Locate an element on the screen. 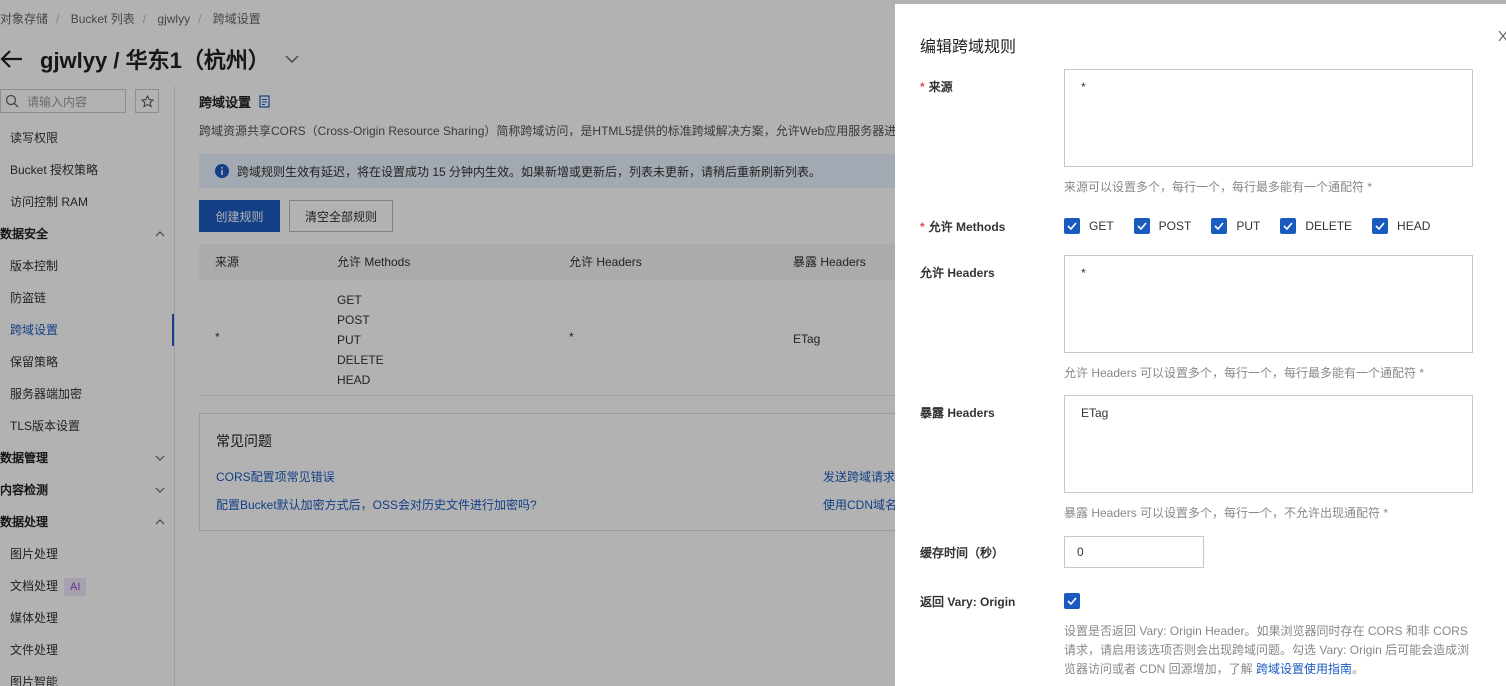  method-checkbox-put: PUT is located at coordinates (1235, 226).